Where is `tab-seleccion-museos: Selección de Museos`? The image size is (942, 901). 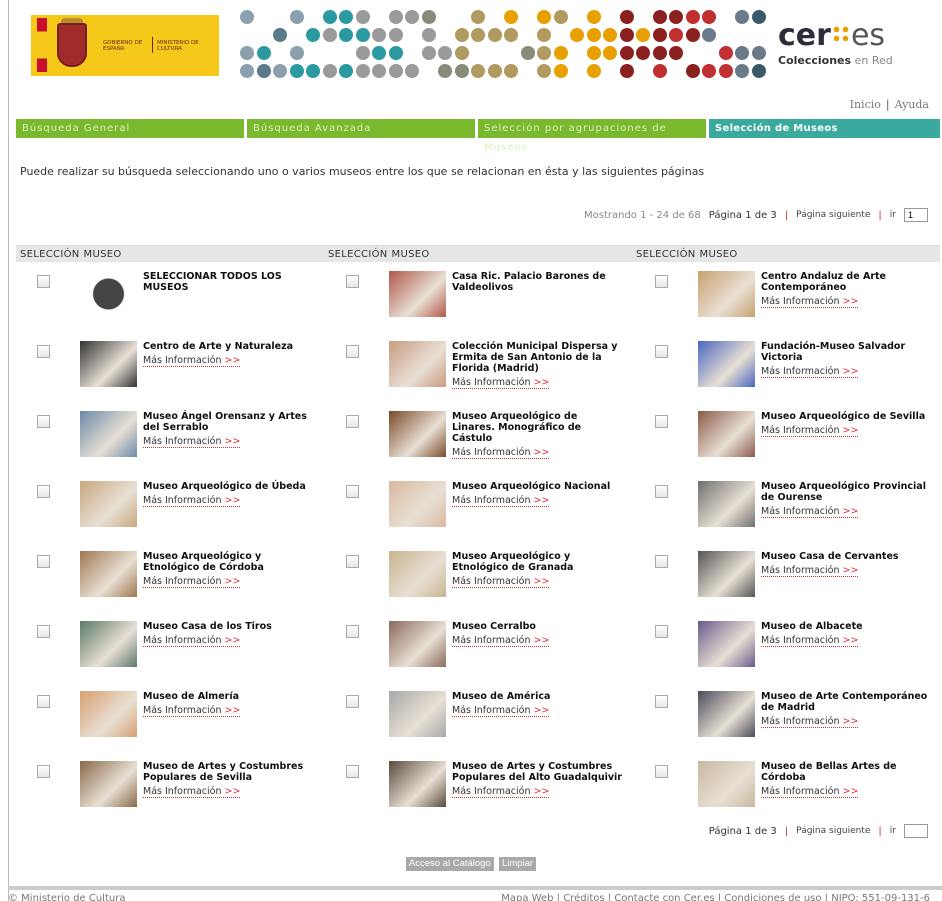
tab-seleccion-museos: Selección de Museos is located at coordinates (824, 128).